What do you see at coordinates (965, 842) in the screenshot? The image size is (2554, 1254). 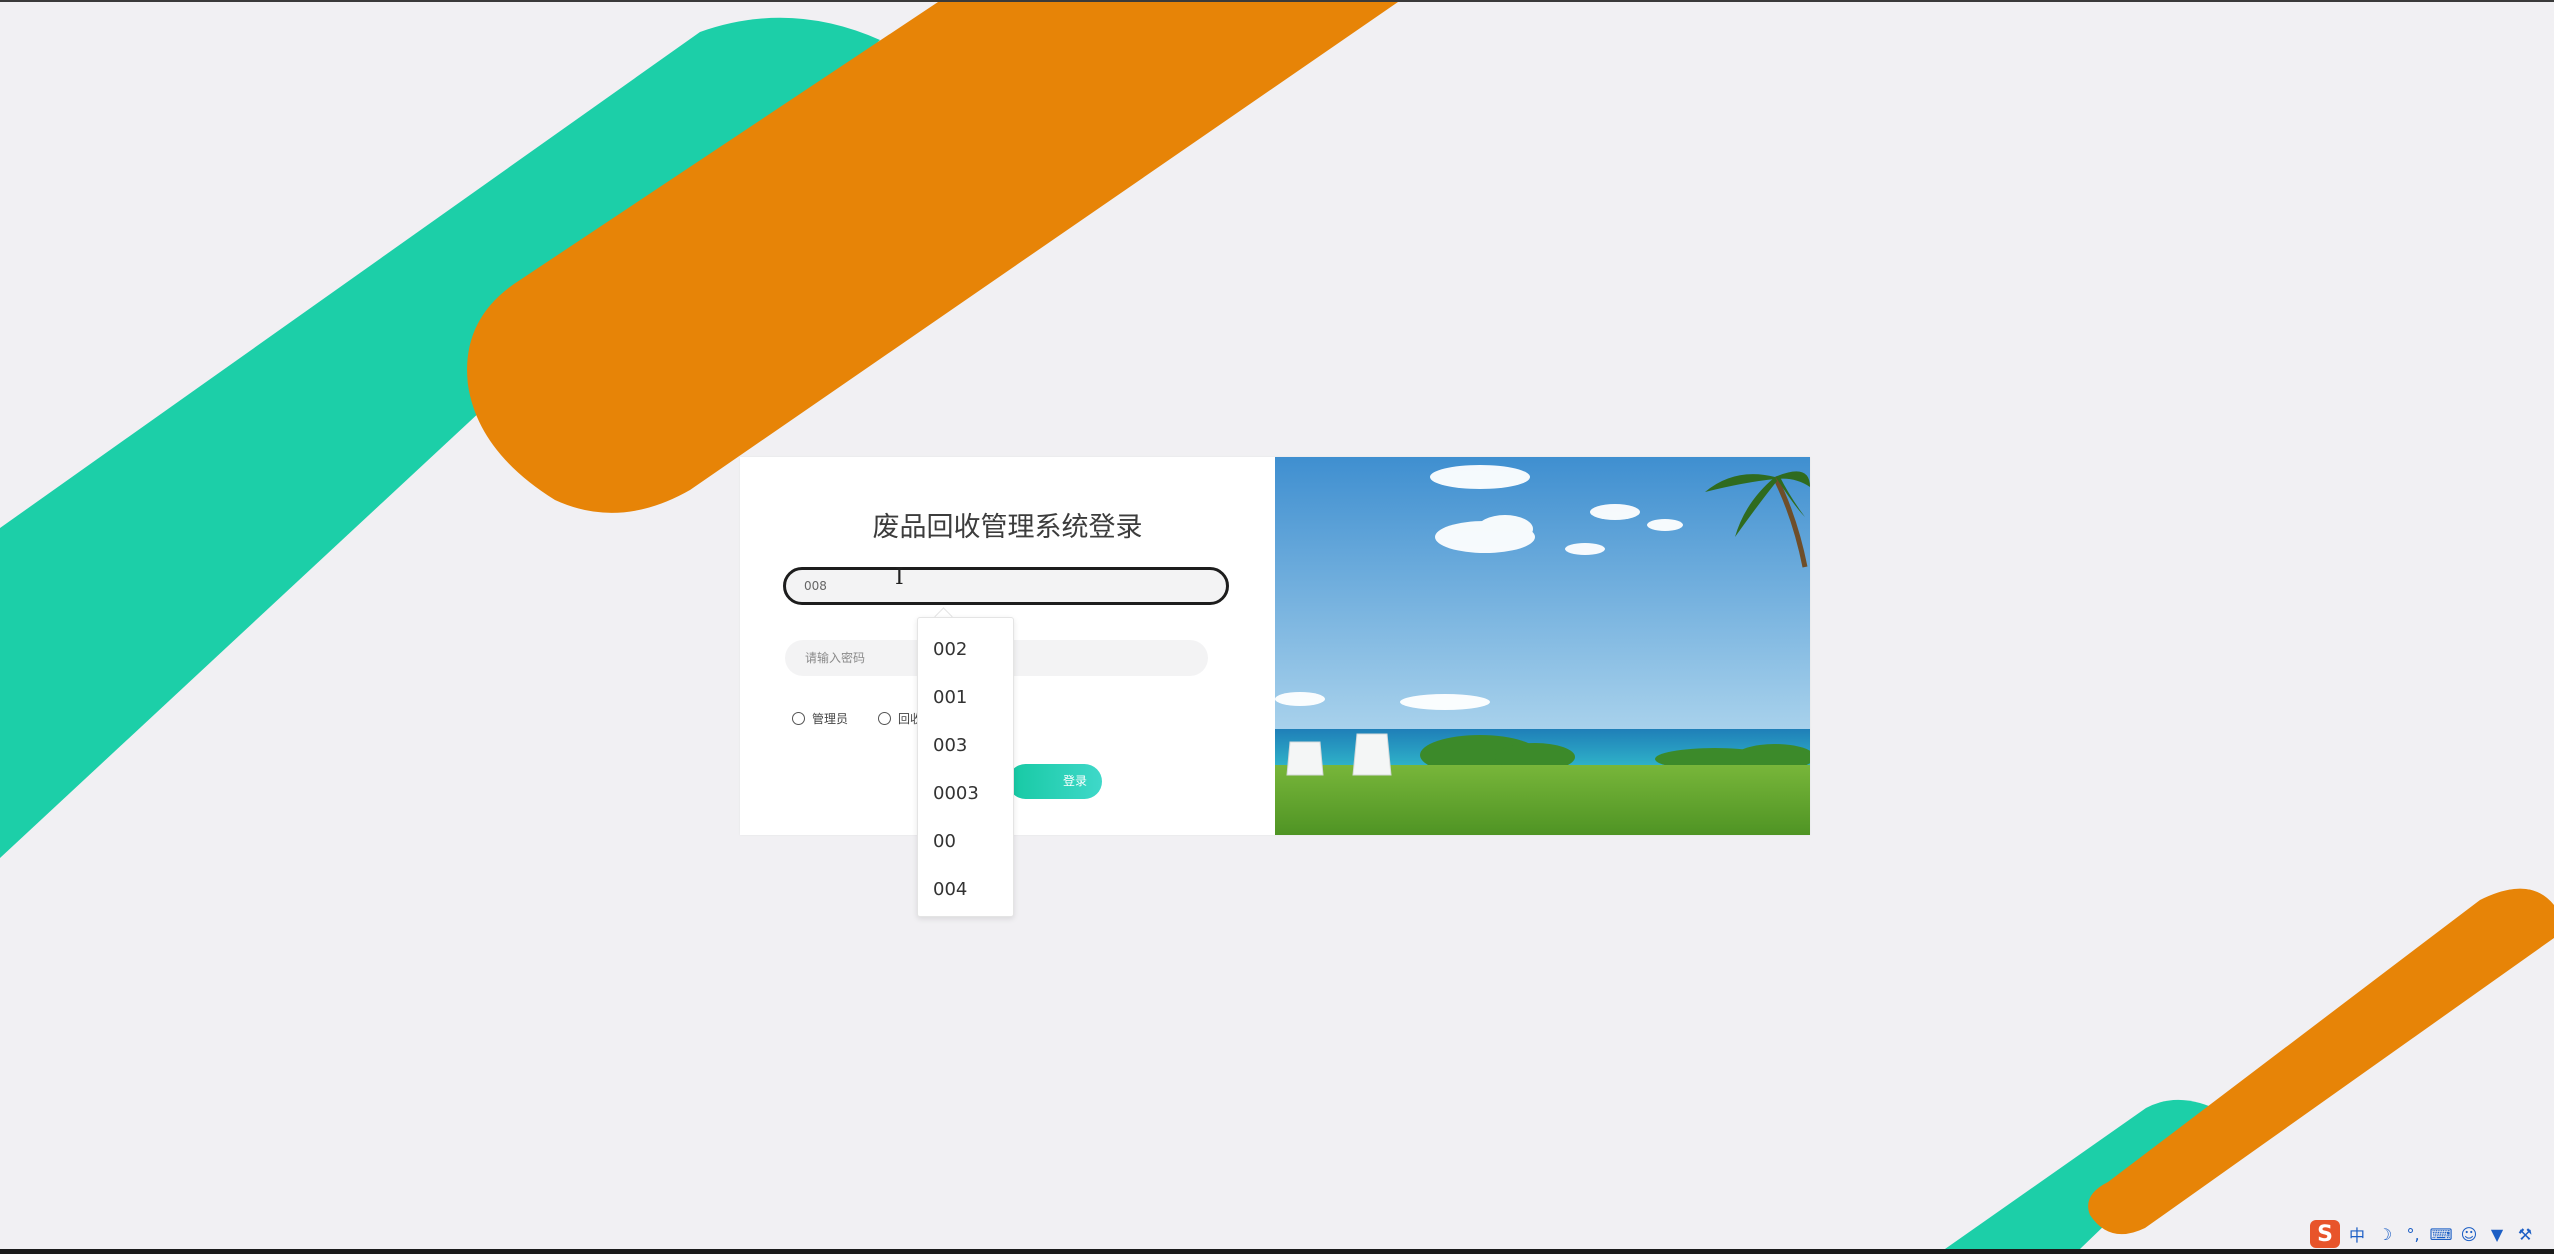 I see `autocomplete-option: 00` at bounding box center [965, 842].